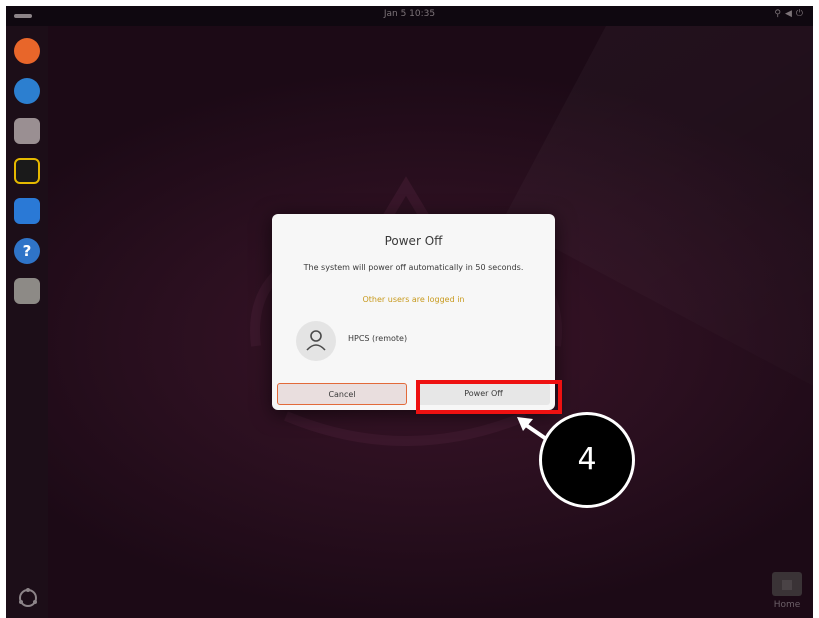  Describe the element at coordinates (413, 241) in the screenshot. I see `dialog-title: Power Off` at that location.